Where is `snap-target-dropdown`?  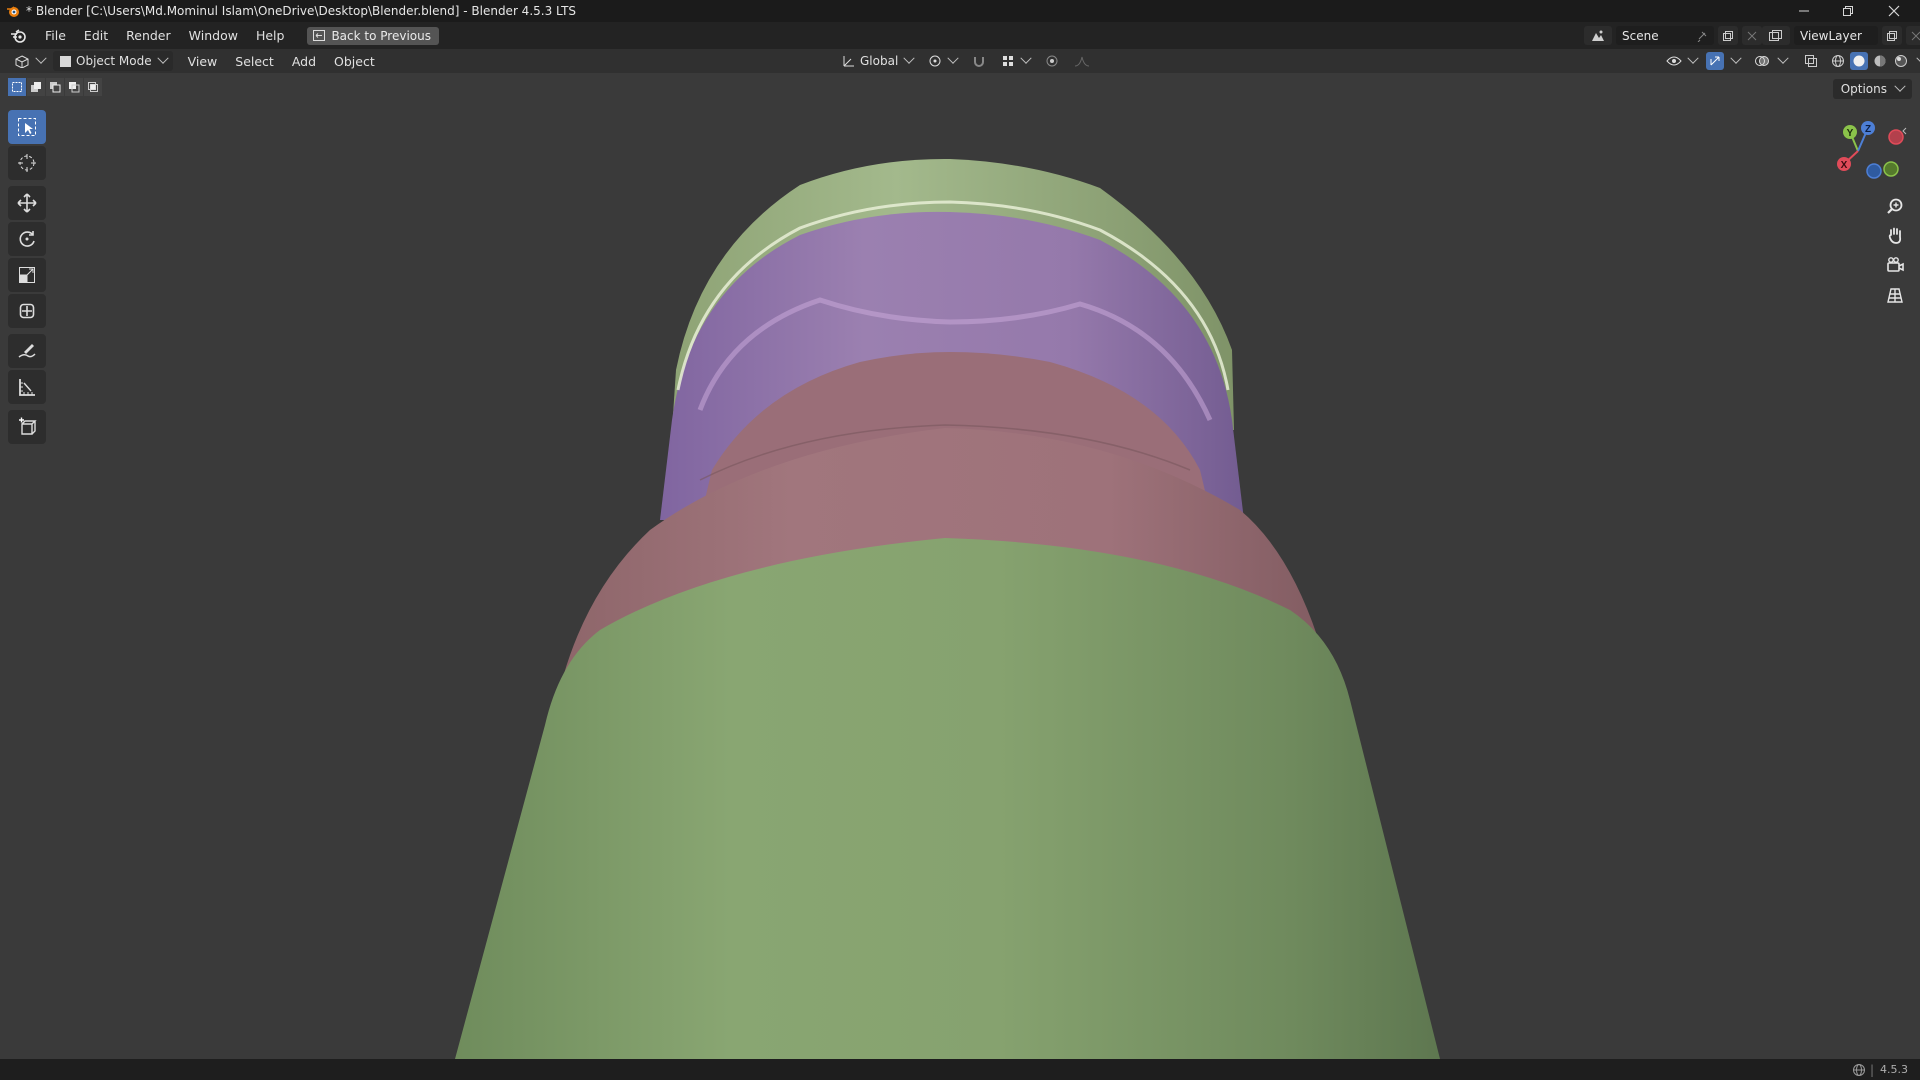
snap-target-dropdown is located at coordinates (1015, 61).